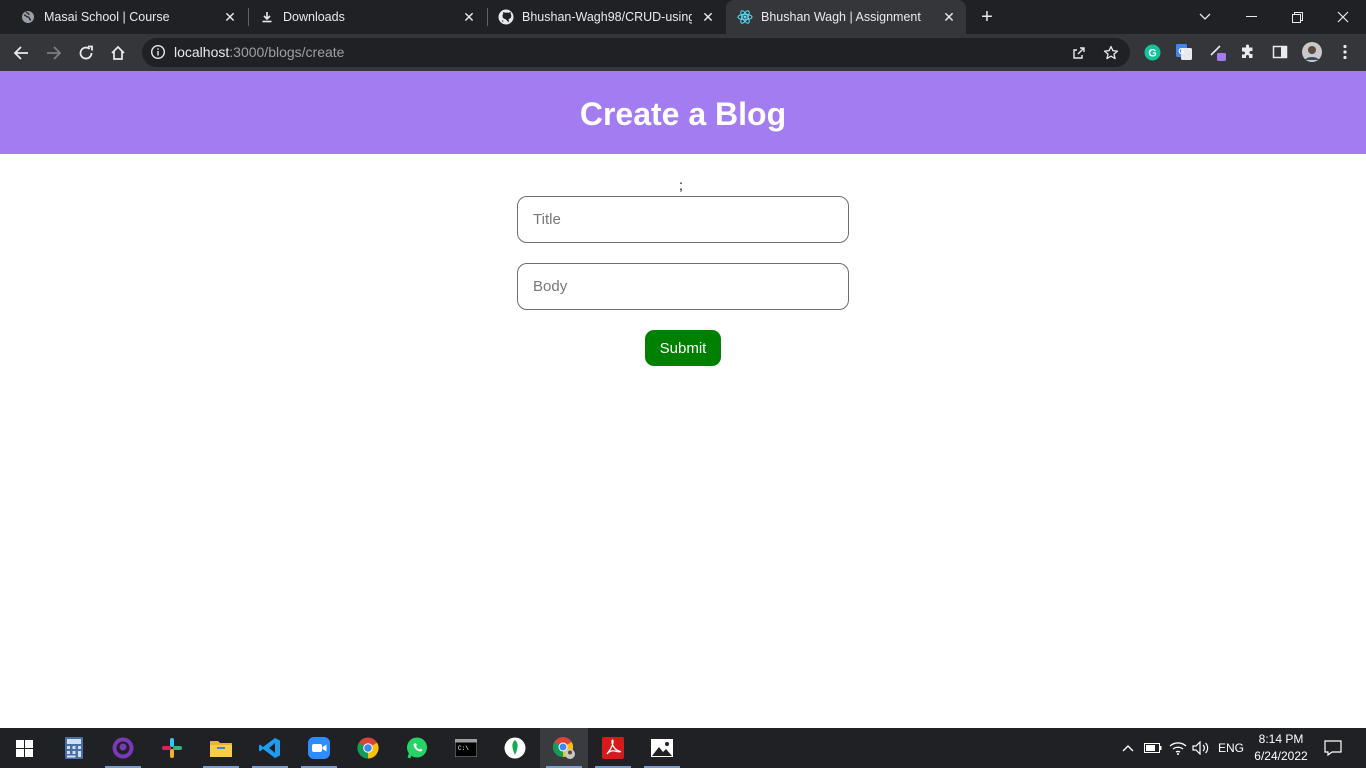 The image size is (1366, 768). Describe the element at coordinates (1280, 52) in the screenshot. I see `side-panel-icon` at that location.